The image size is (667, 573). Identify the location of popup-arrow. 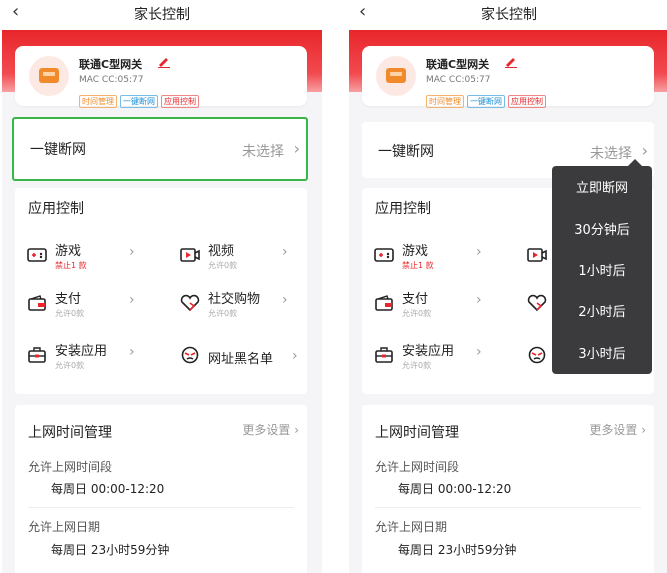
(635, 162).